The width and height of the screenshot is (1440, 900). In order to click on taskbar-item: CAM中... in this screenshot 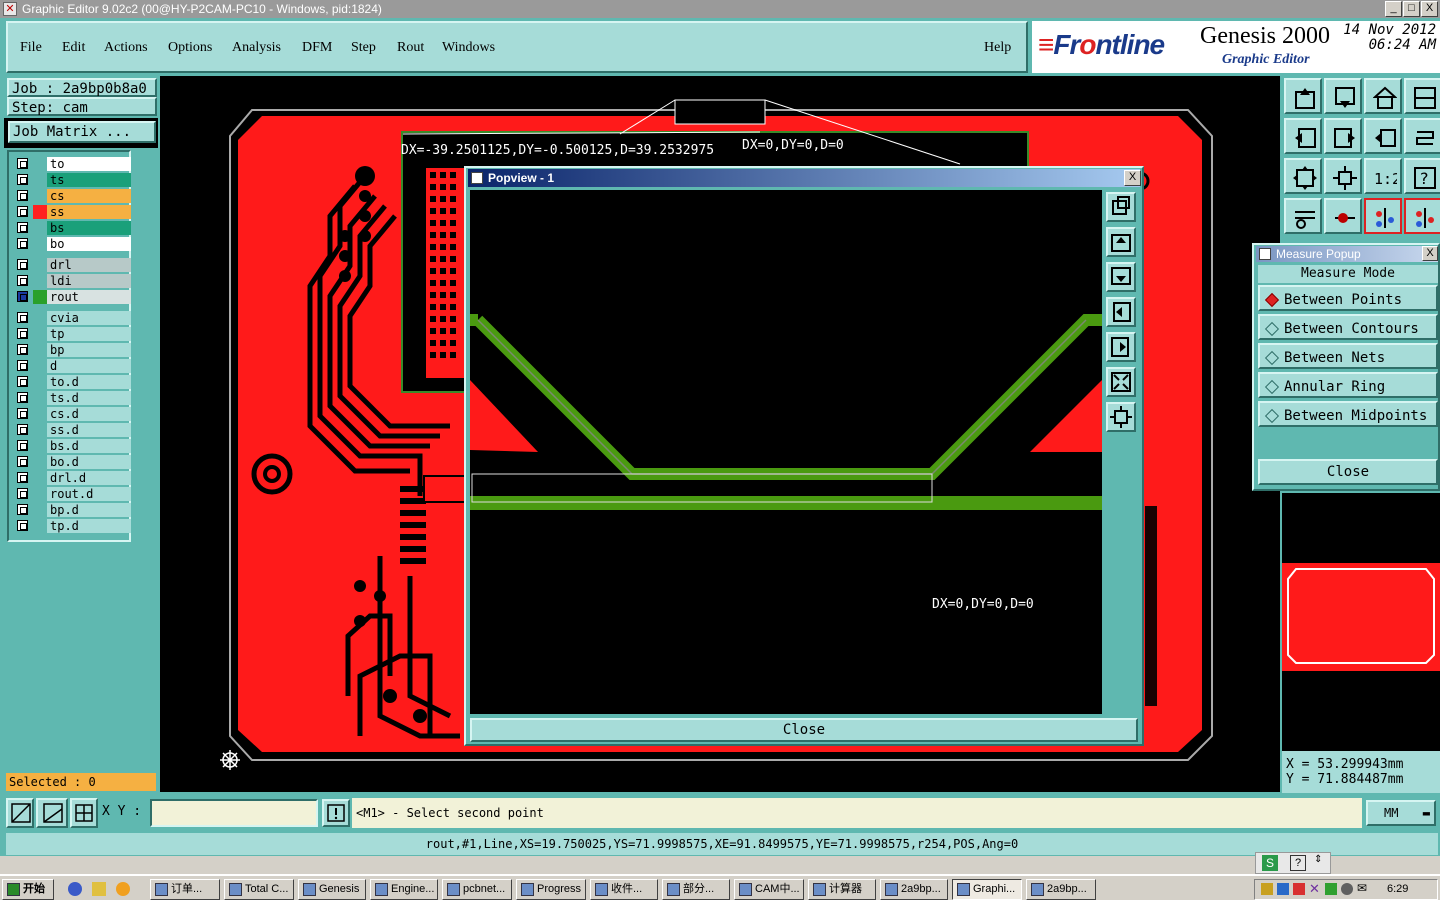, I will do `click(769, 889)`.